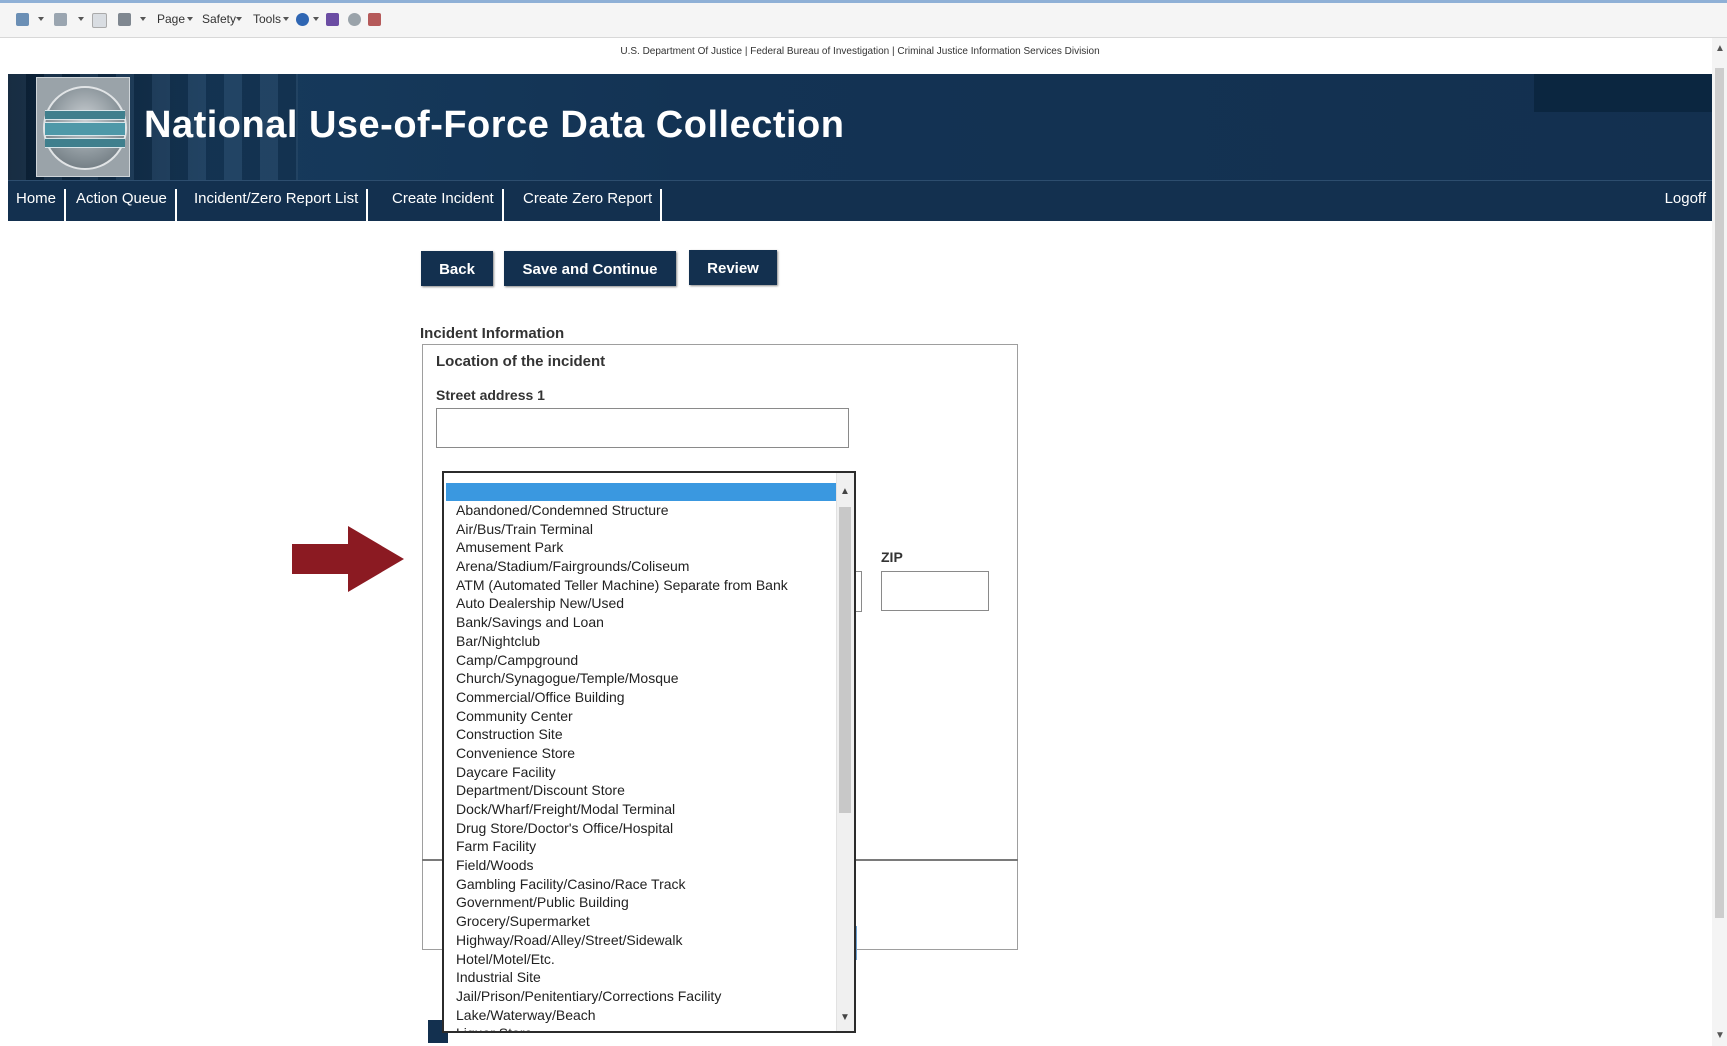  I want to click on dropdown-option: Convenience Store, so click(622, 753).